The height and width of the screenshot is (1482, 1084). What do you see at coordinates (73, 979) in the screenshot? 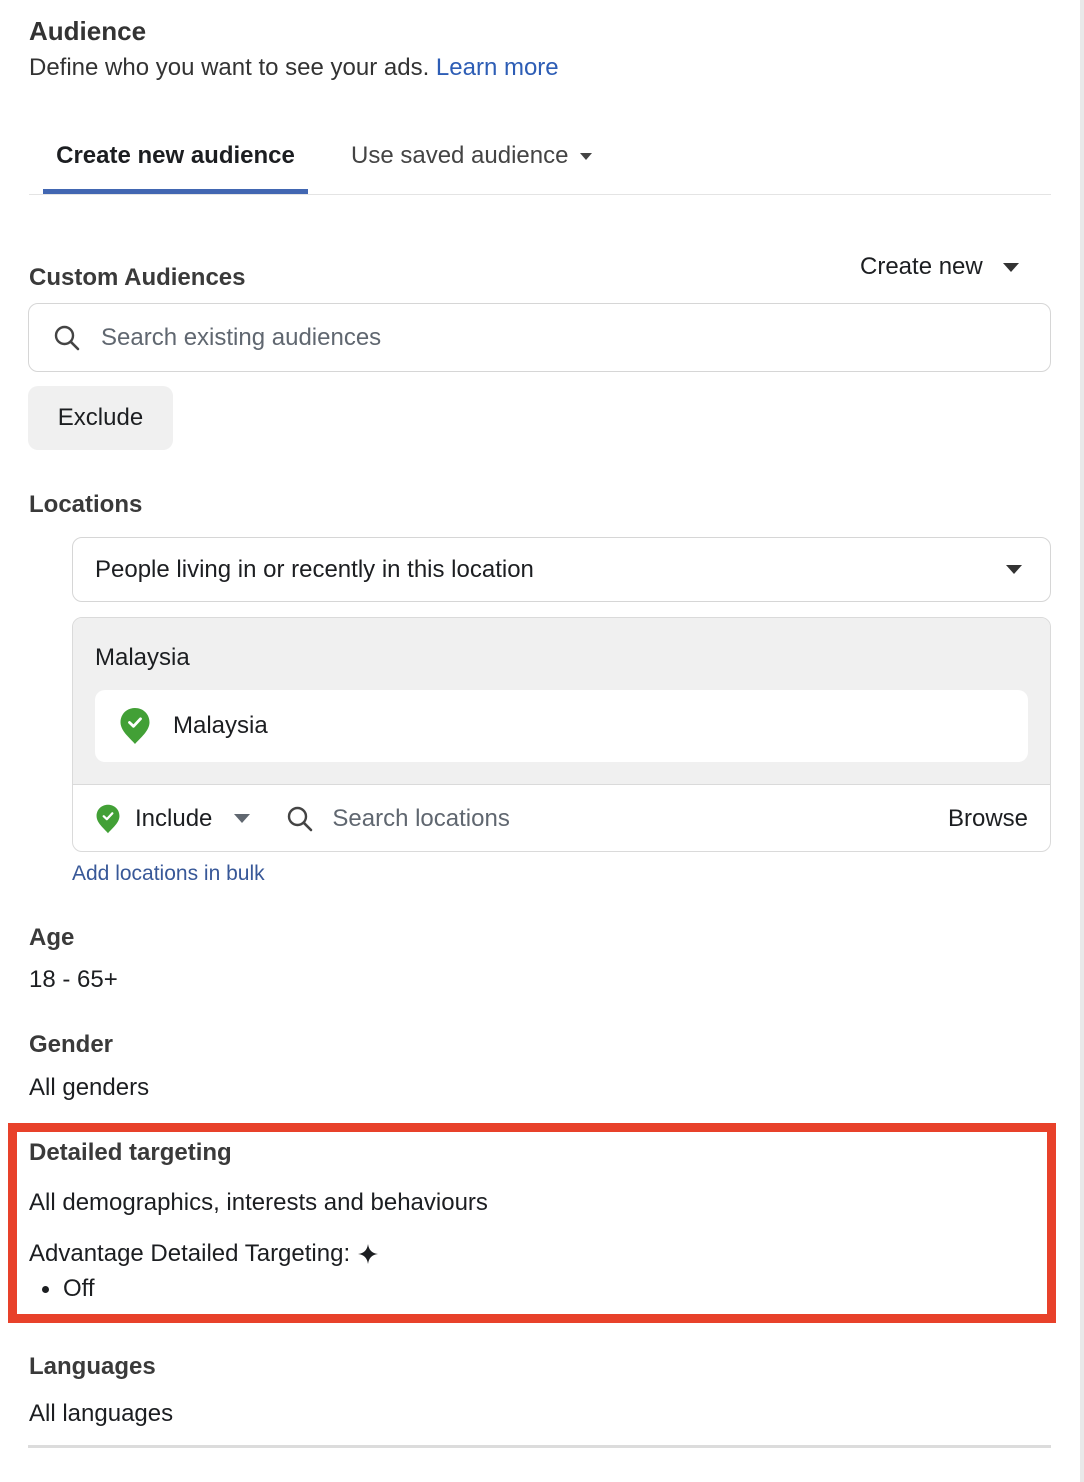
I see `age-value: 18 - 65+` at bounding box center [73, 979].